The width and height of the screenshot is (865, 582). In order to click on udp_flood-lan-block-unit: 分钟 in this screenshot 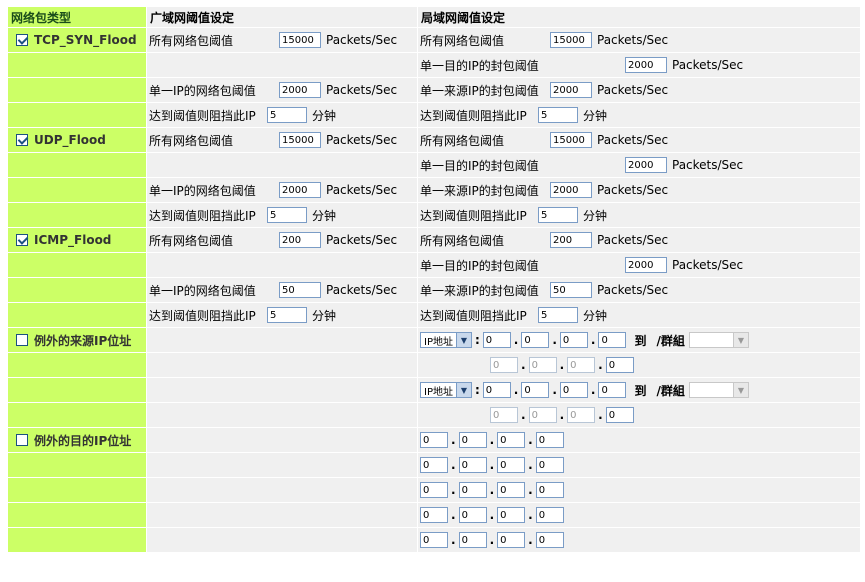, I will do `click(595, 215)`.